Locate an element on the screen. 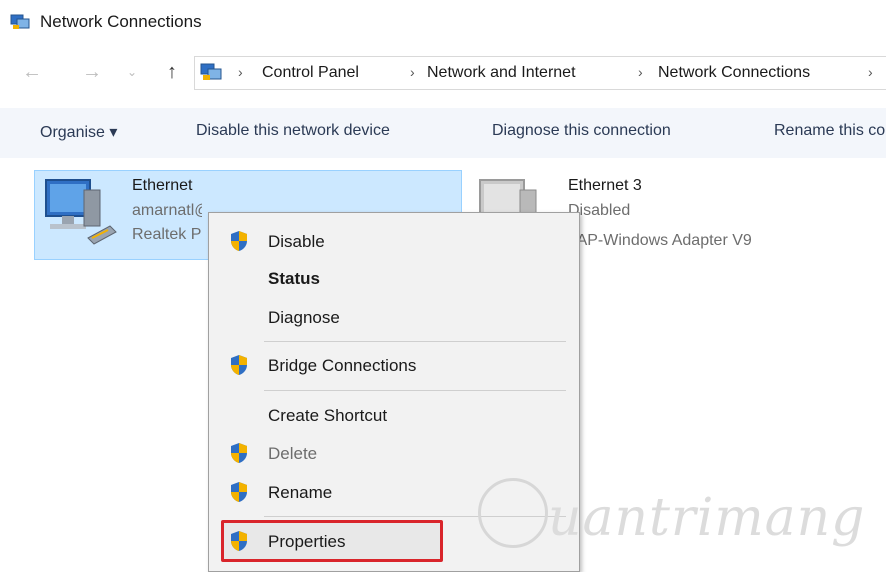  disable-device-button: Disable this network device is located at coordinates (293, 131).